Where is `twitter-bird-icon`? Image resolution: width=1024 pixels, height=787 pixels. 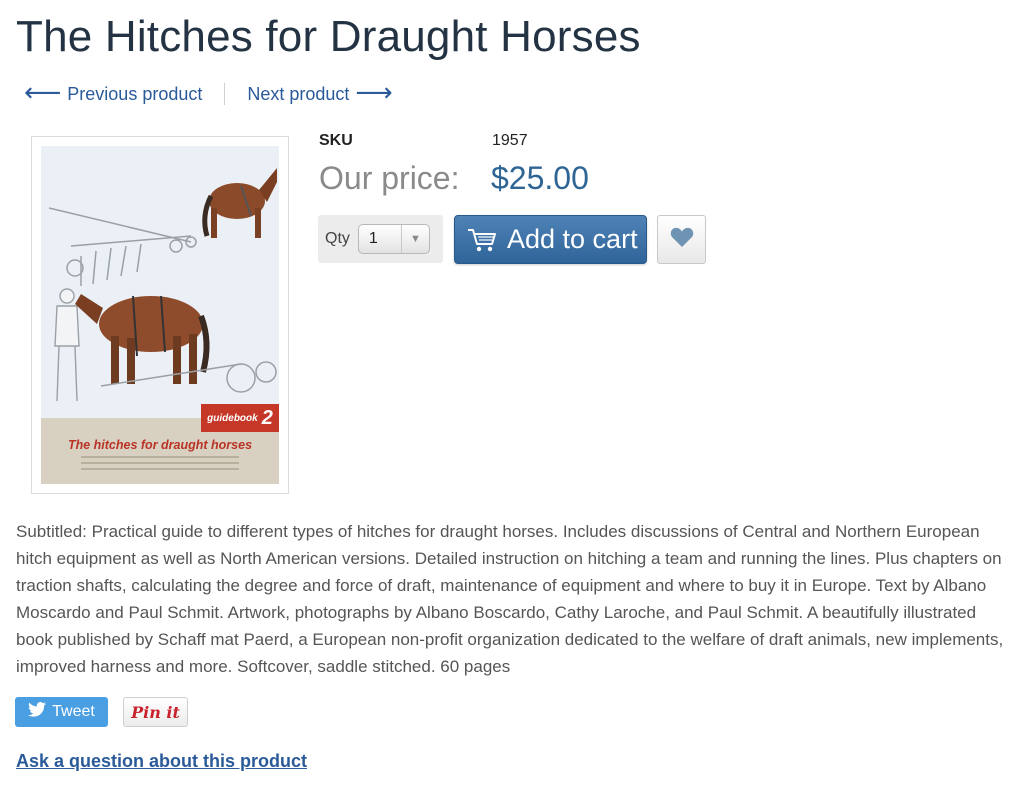
twitter-bird-icon is located at coordinates (37, 712).